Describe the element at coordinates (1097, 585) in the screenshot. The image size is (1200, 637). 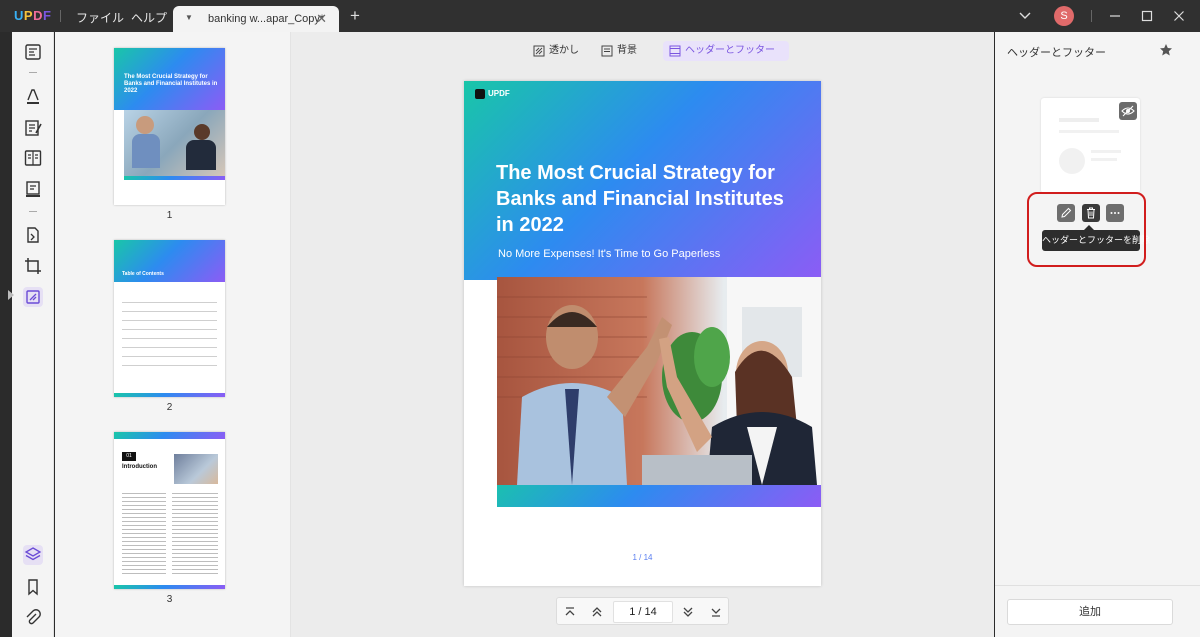
I see `panel-divider` at that location.